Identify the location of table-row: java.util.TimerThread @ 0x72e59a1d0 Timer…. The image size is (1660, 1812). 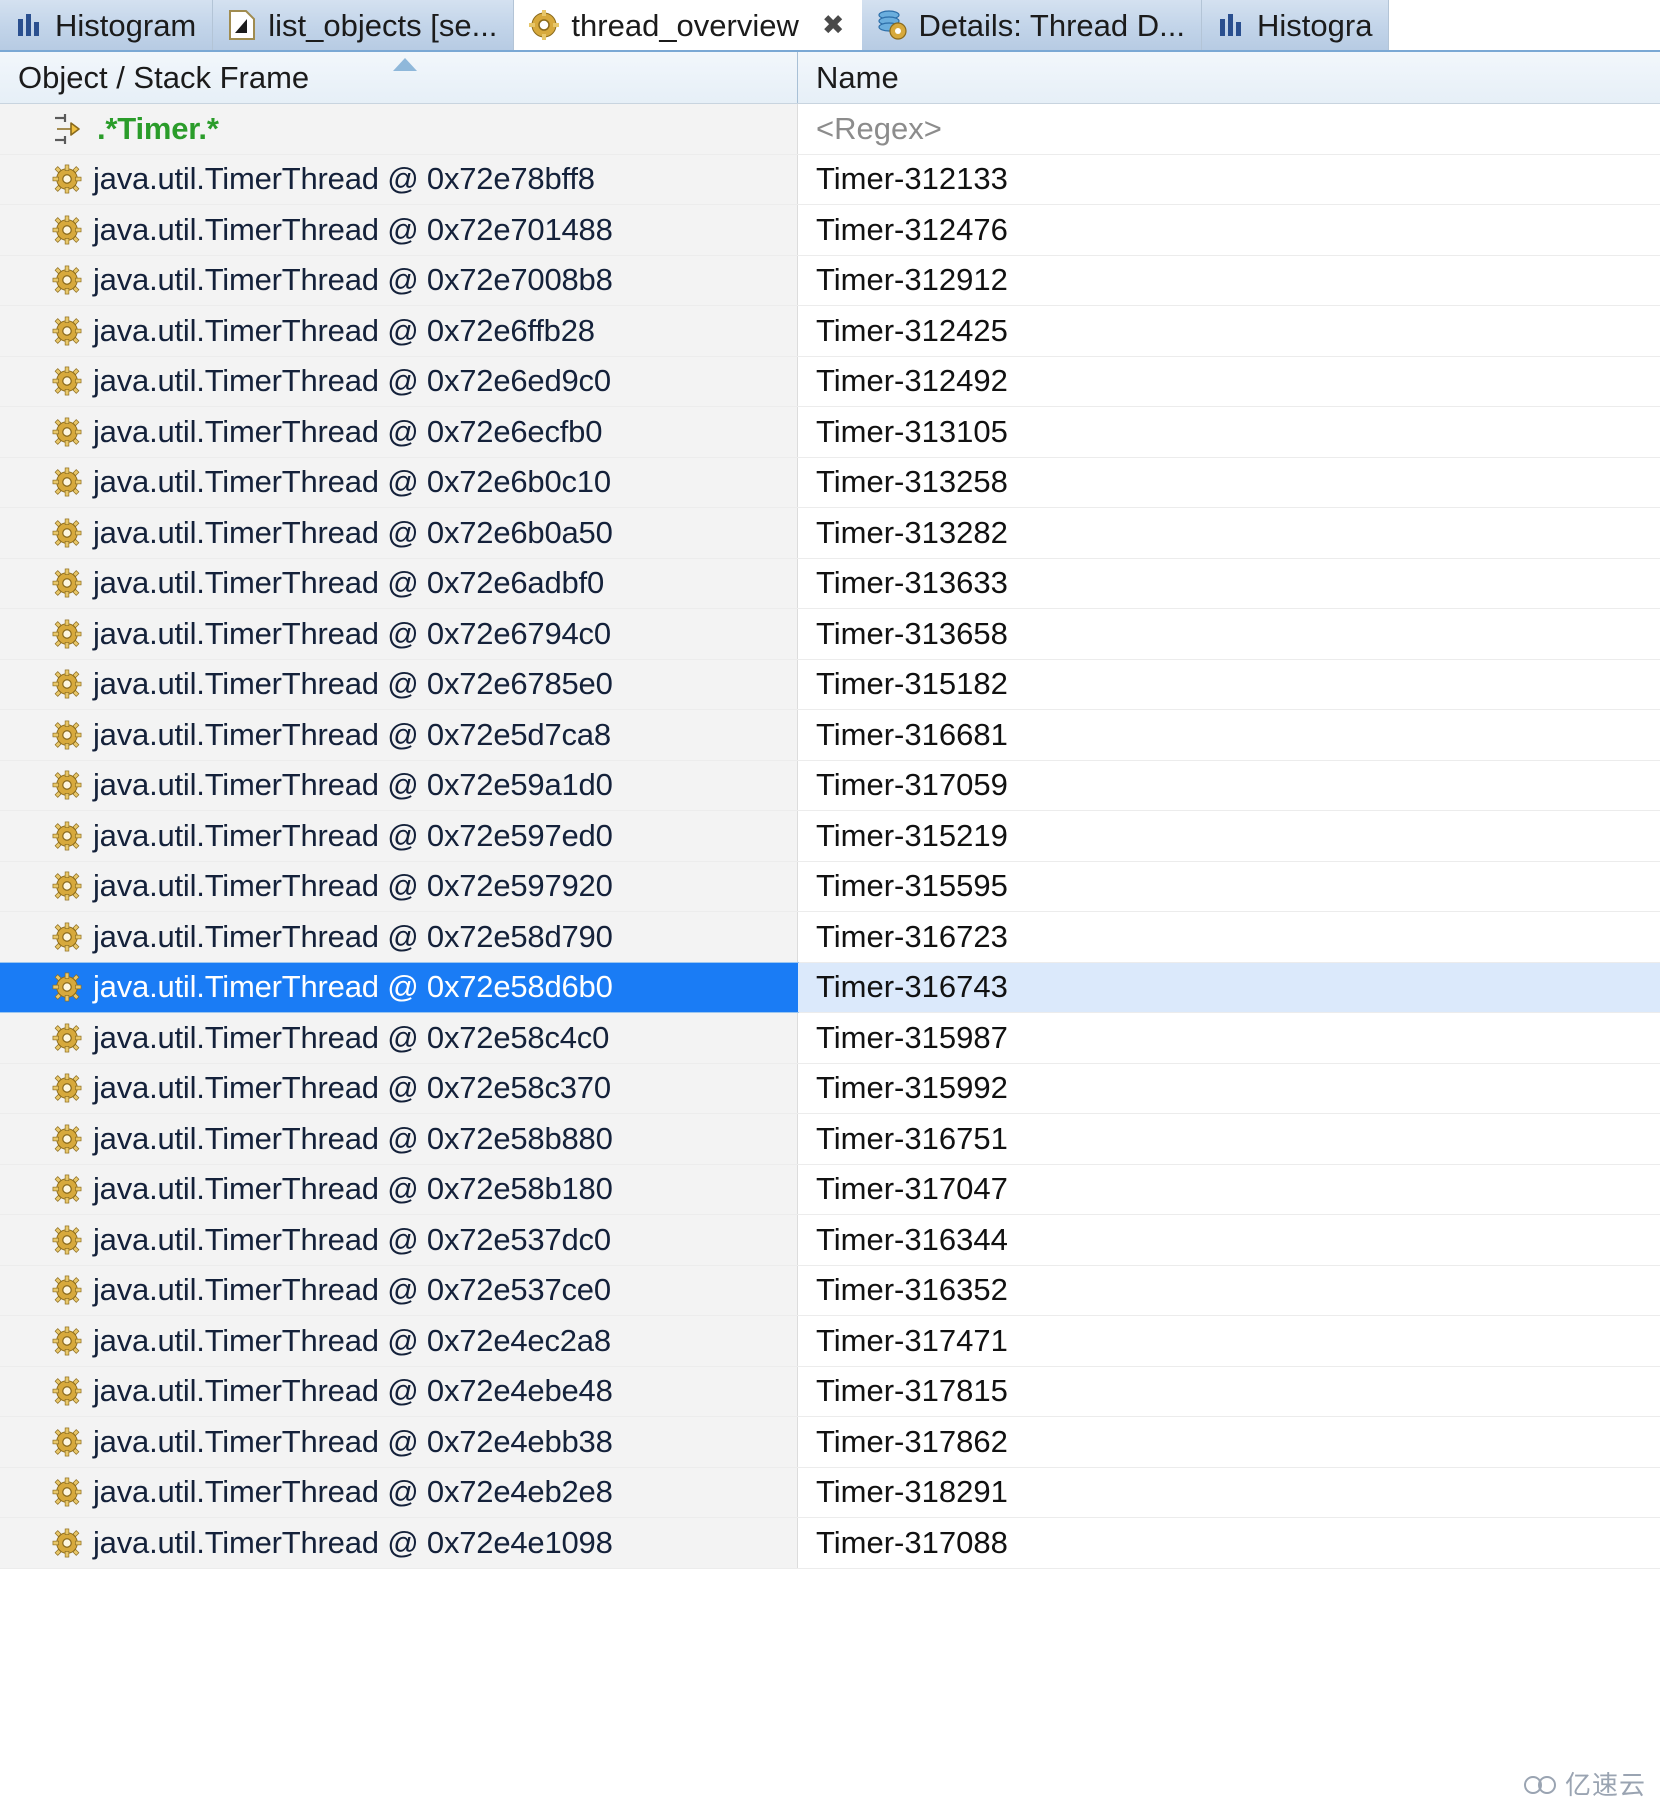
(830, 785).